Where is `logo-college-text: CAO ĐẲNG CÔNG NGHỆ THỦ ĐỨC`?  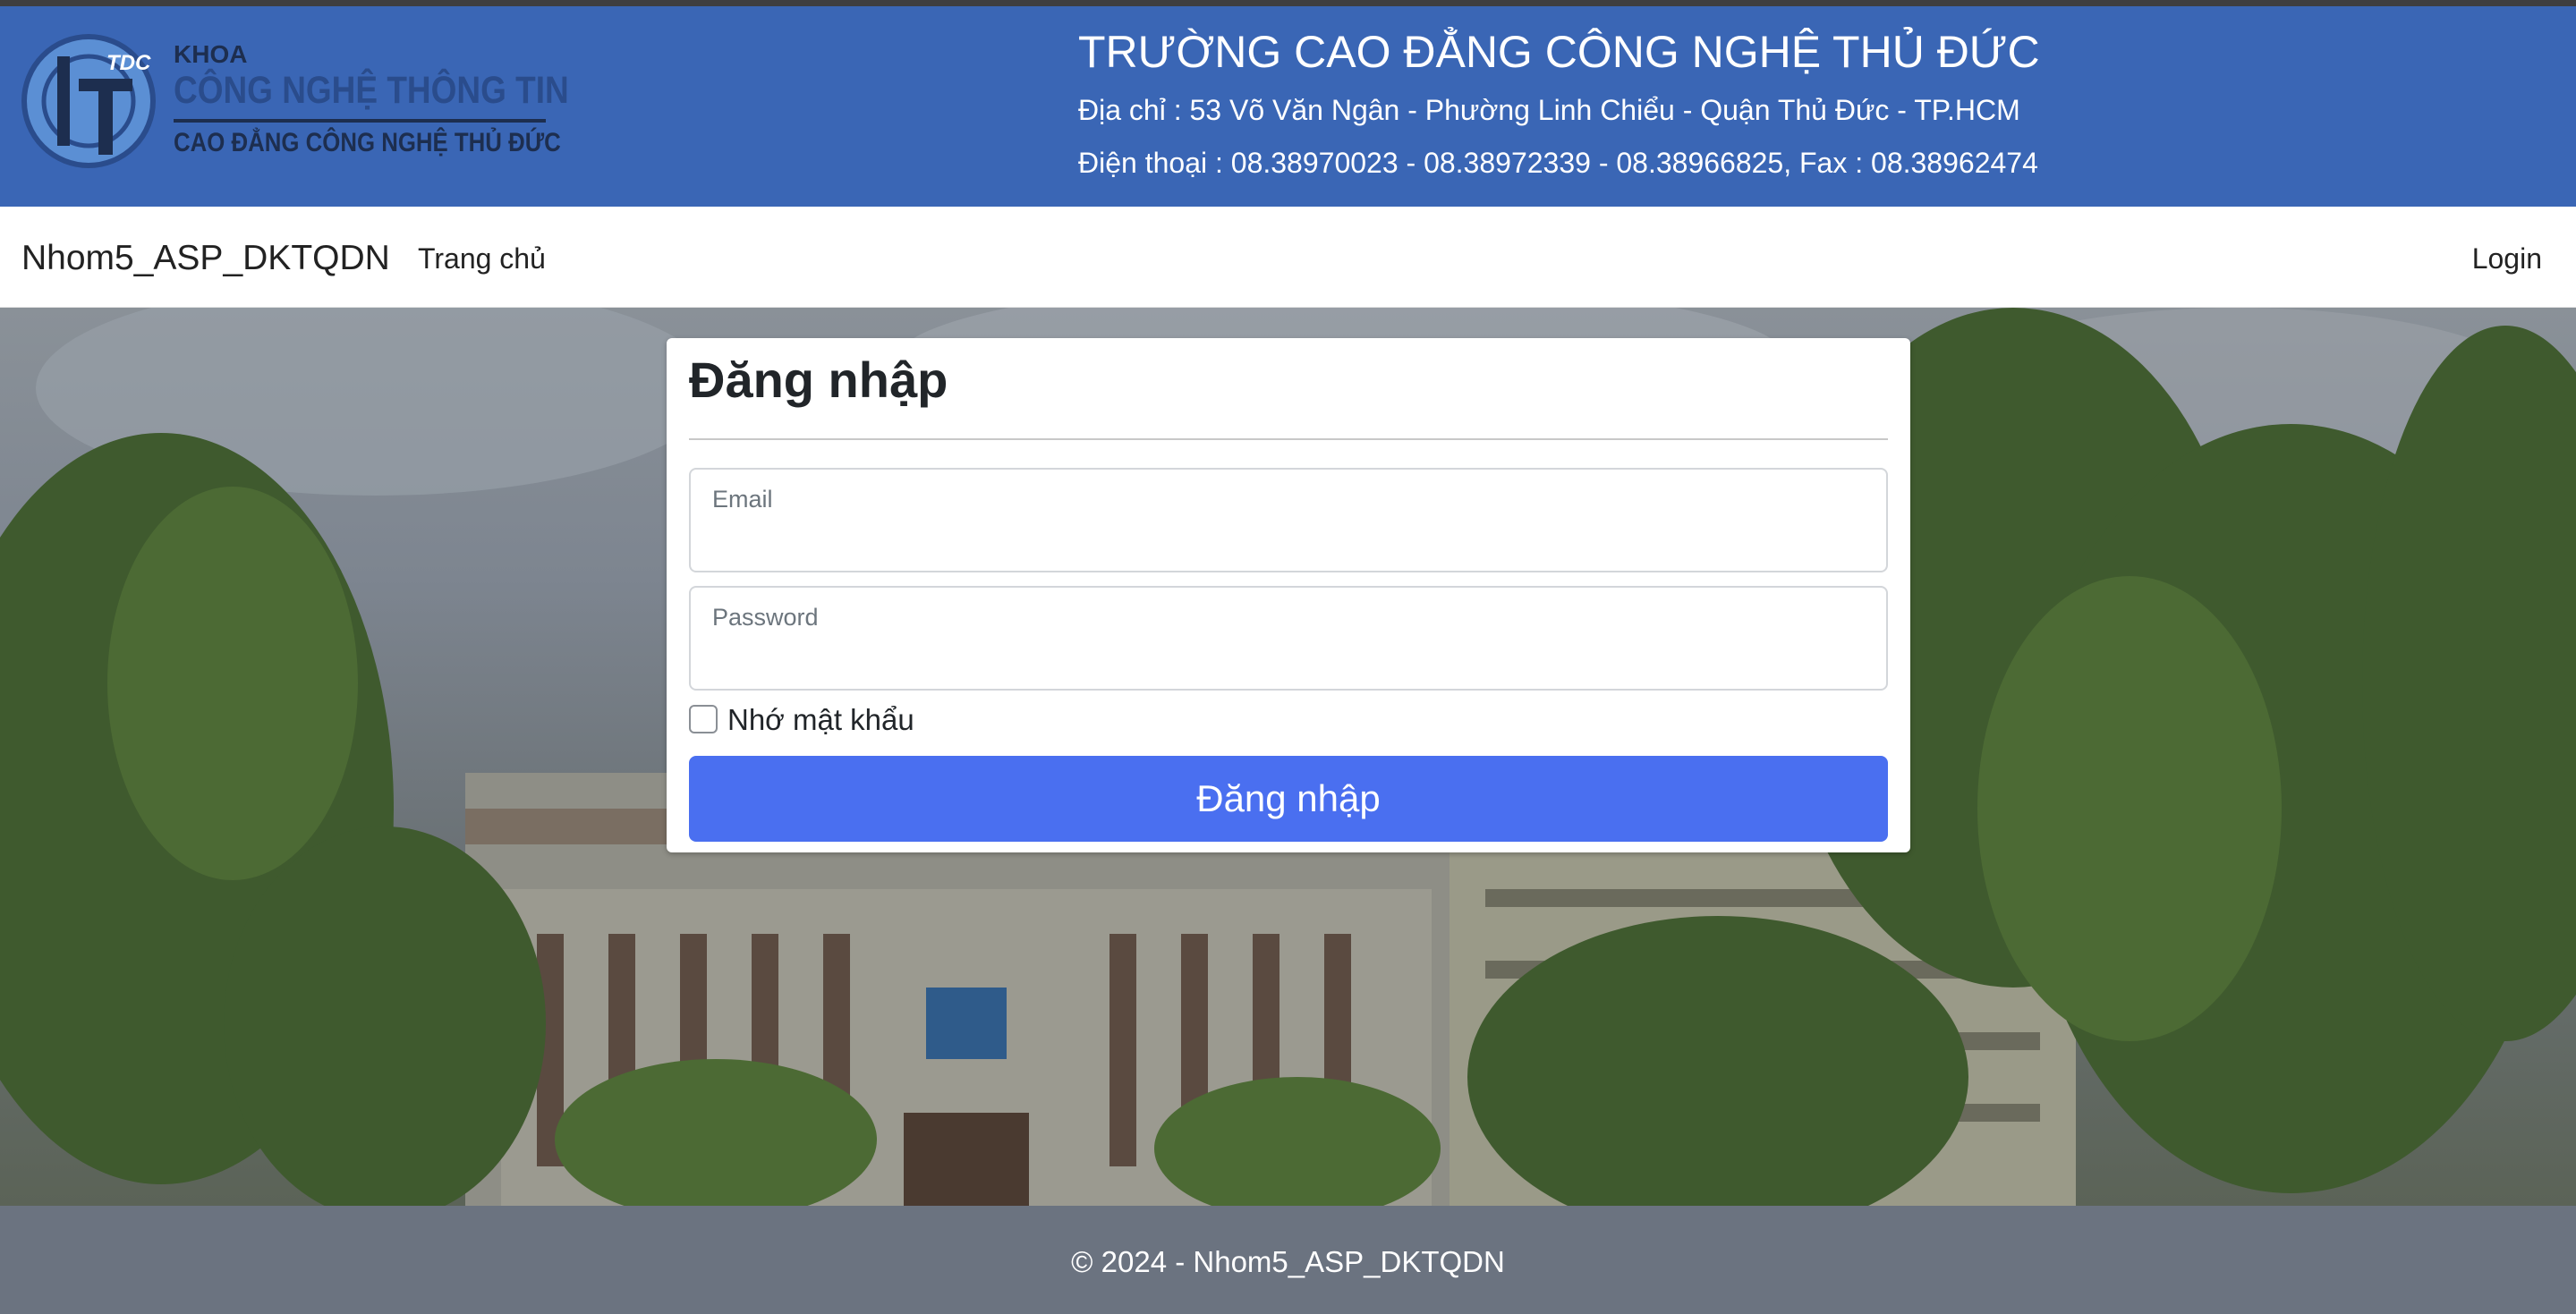
logo-college-text: CAO ĐẲNG CÔNG NGHỆ THỦ ĐỨC is located at coordinates (367, 142).